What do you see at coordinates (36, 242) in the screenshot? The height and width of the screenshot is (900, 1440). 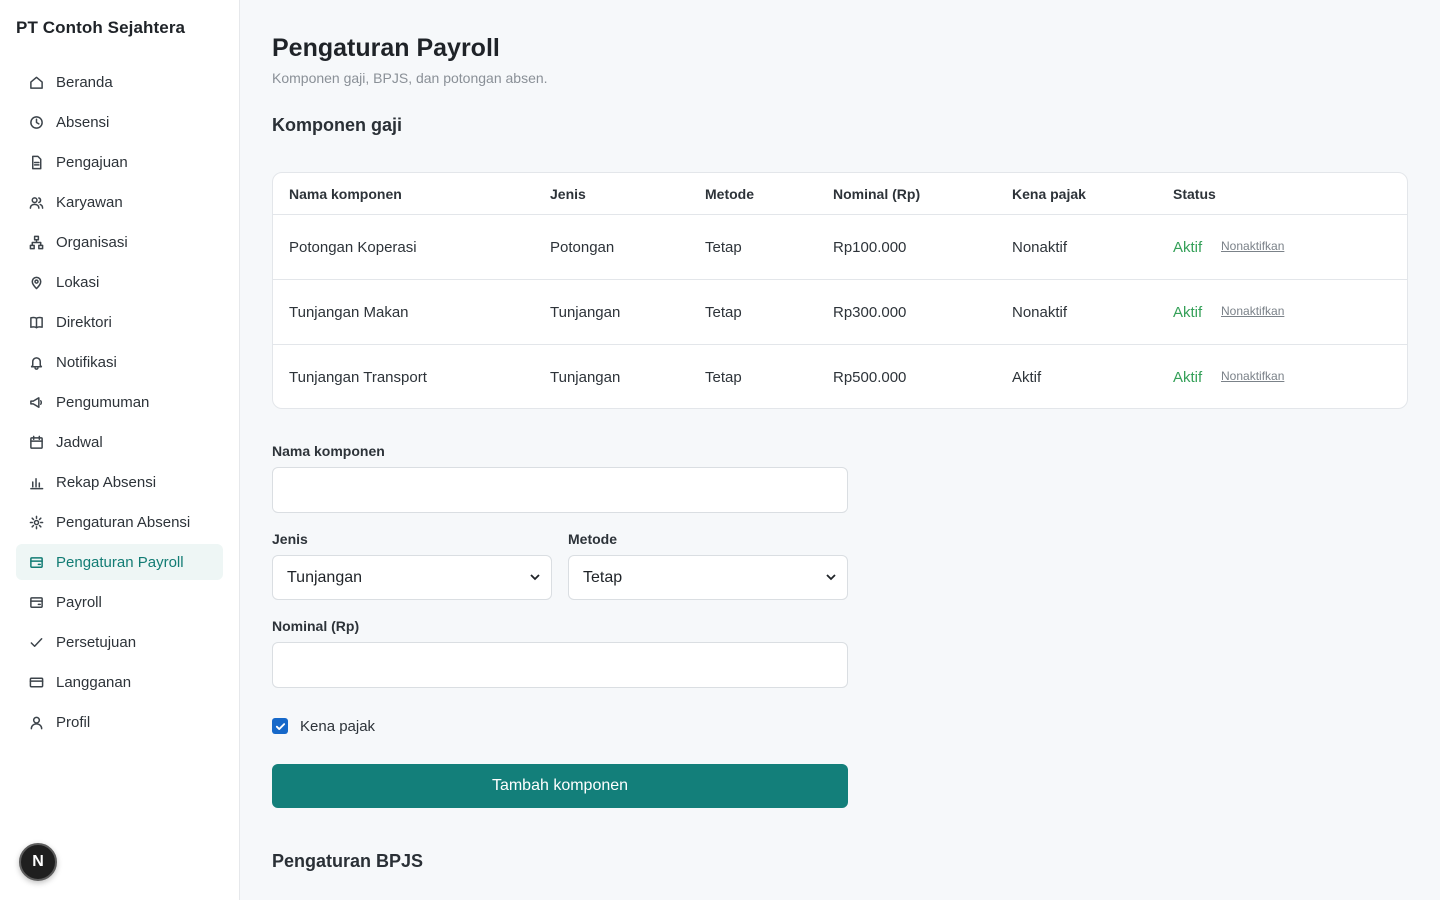 I see `org-chart-icon` at bounding box center [36, 242].